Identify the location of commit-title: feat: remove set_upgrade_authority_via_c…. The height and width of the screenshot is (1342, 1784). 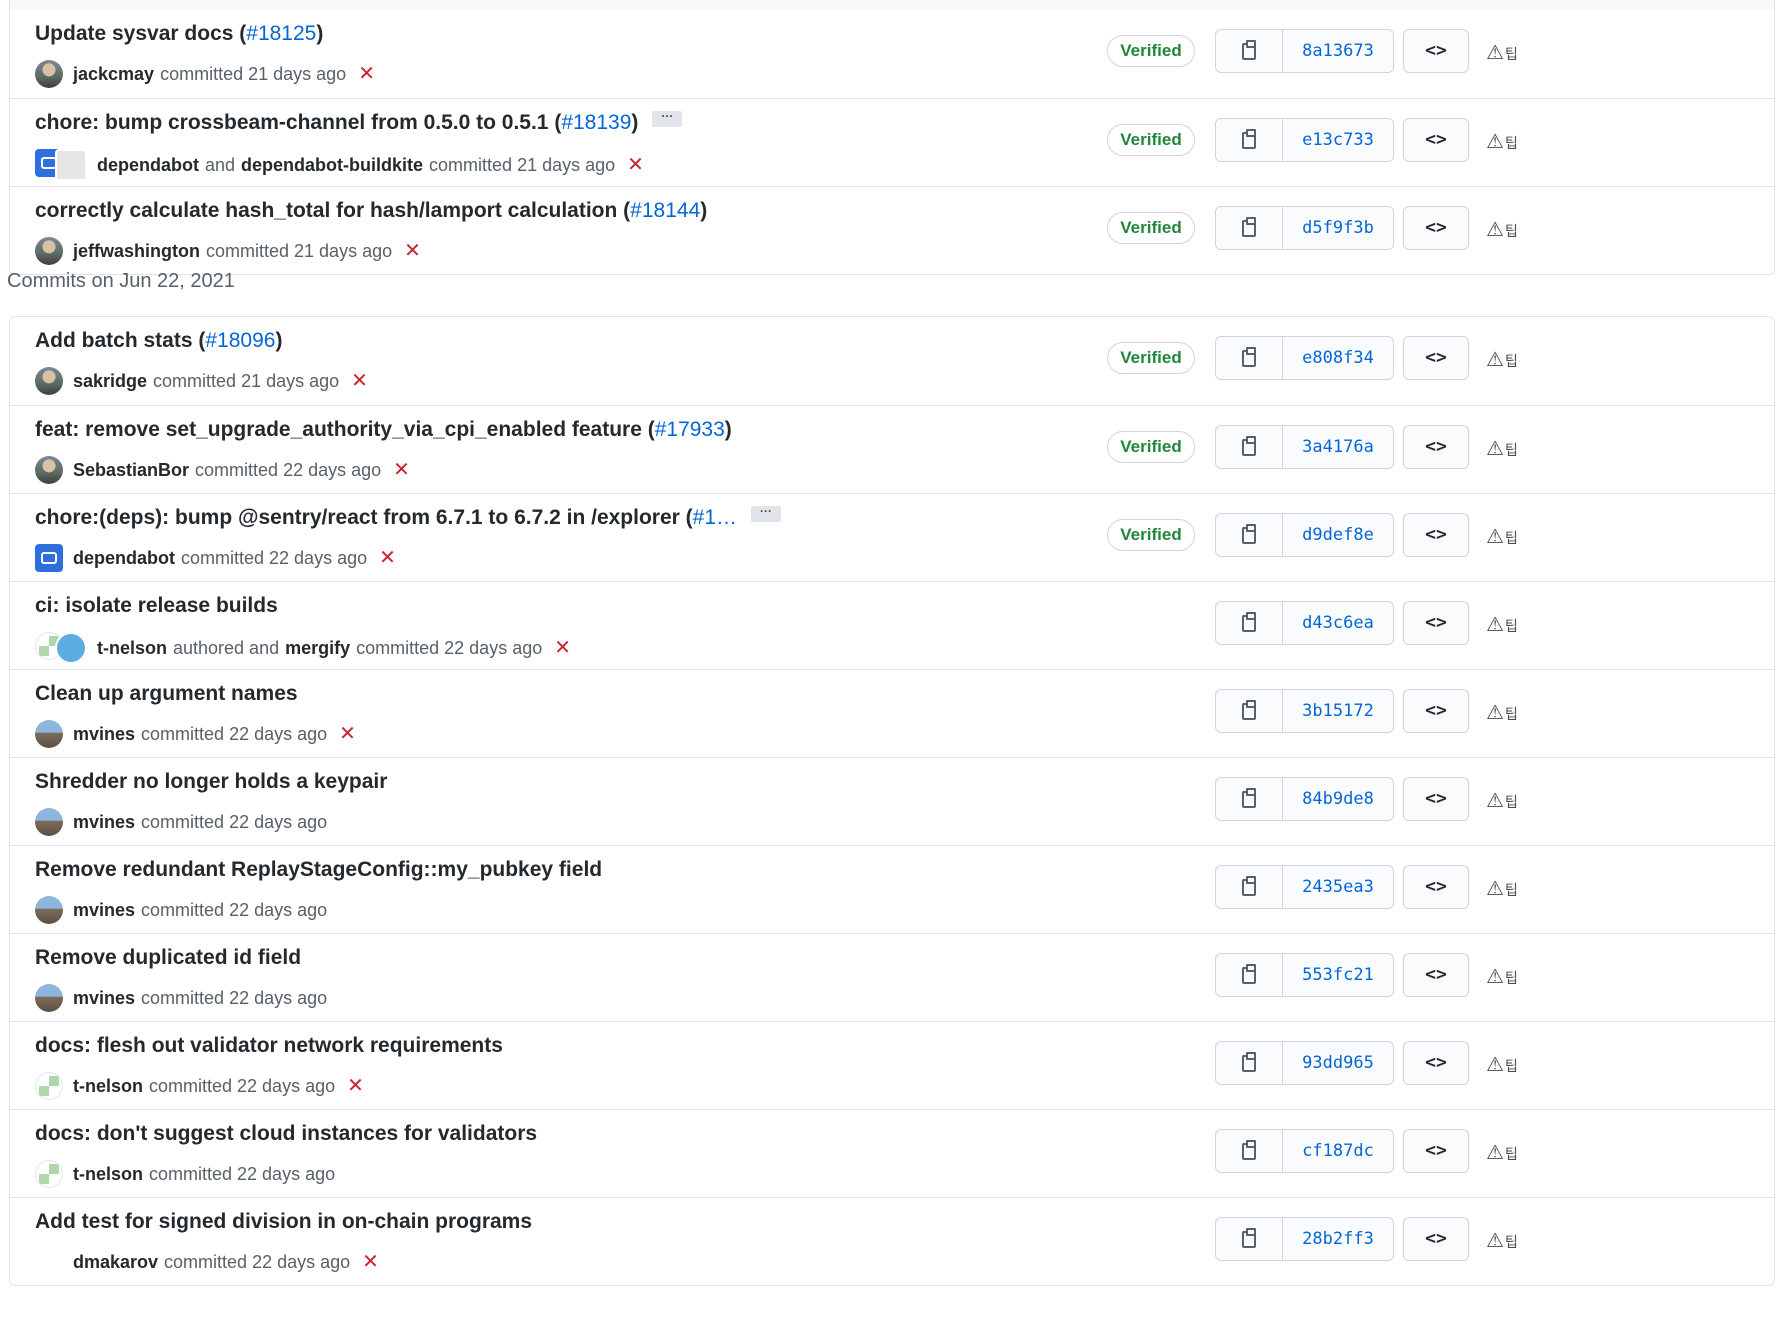
(383, 430).